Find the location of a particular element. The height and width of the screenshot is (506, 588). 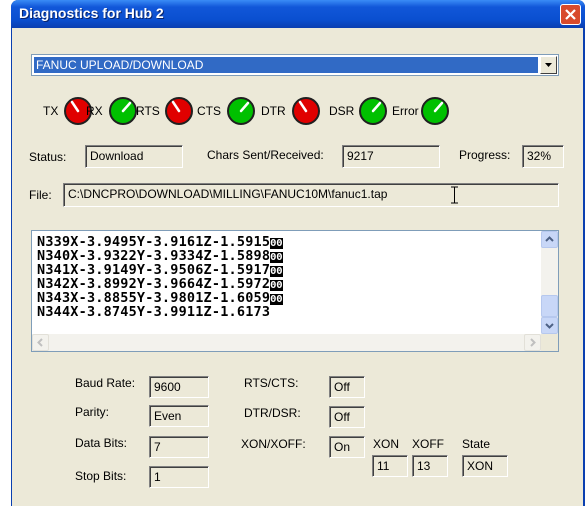

databits-value: 7 is located at coordinates (179, 447).